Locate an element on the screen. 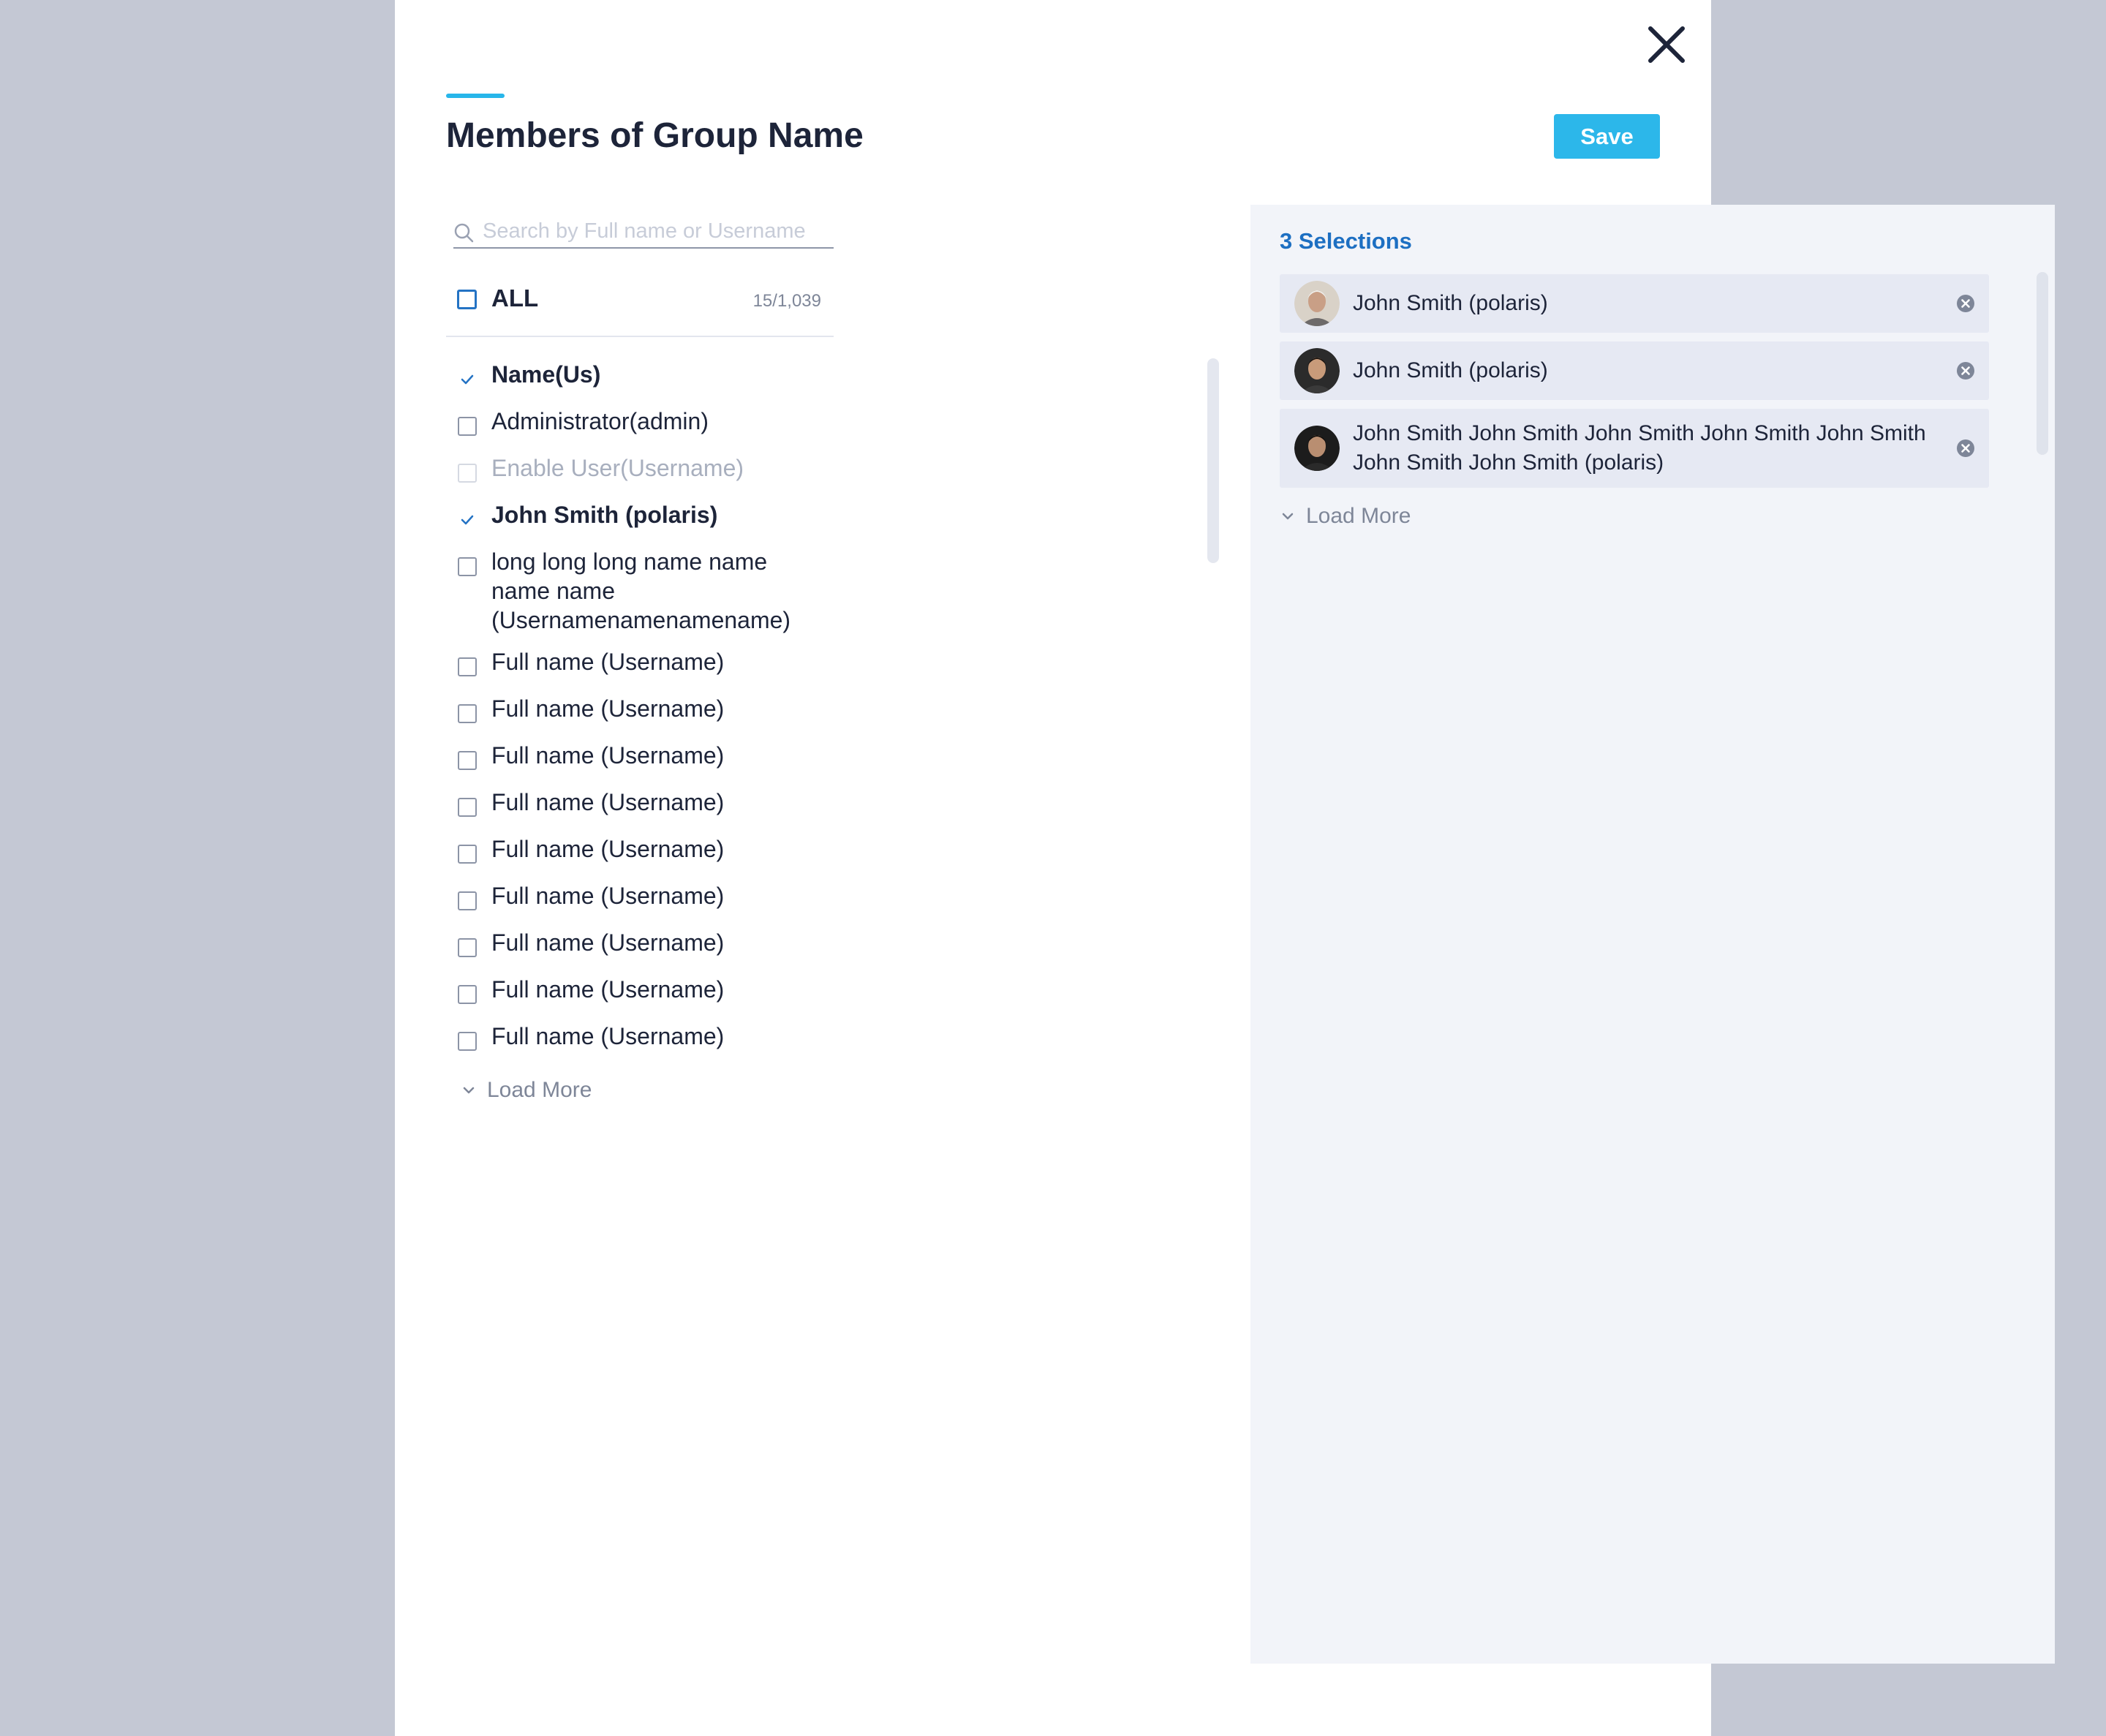 The height and width of the screenshot is (1736, 2106). member-item: John Smith (polaris) is located at coordinates (629, 518).